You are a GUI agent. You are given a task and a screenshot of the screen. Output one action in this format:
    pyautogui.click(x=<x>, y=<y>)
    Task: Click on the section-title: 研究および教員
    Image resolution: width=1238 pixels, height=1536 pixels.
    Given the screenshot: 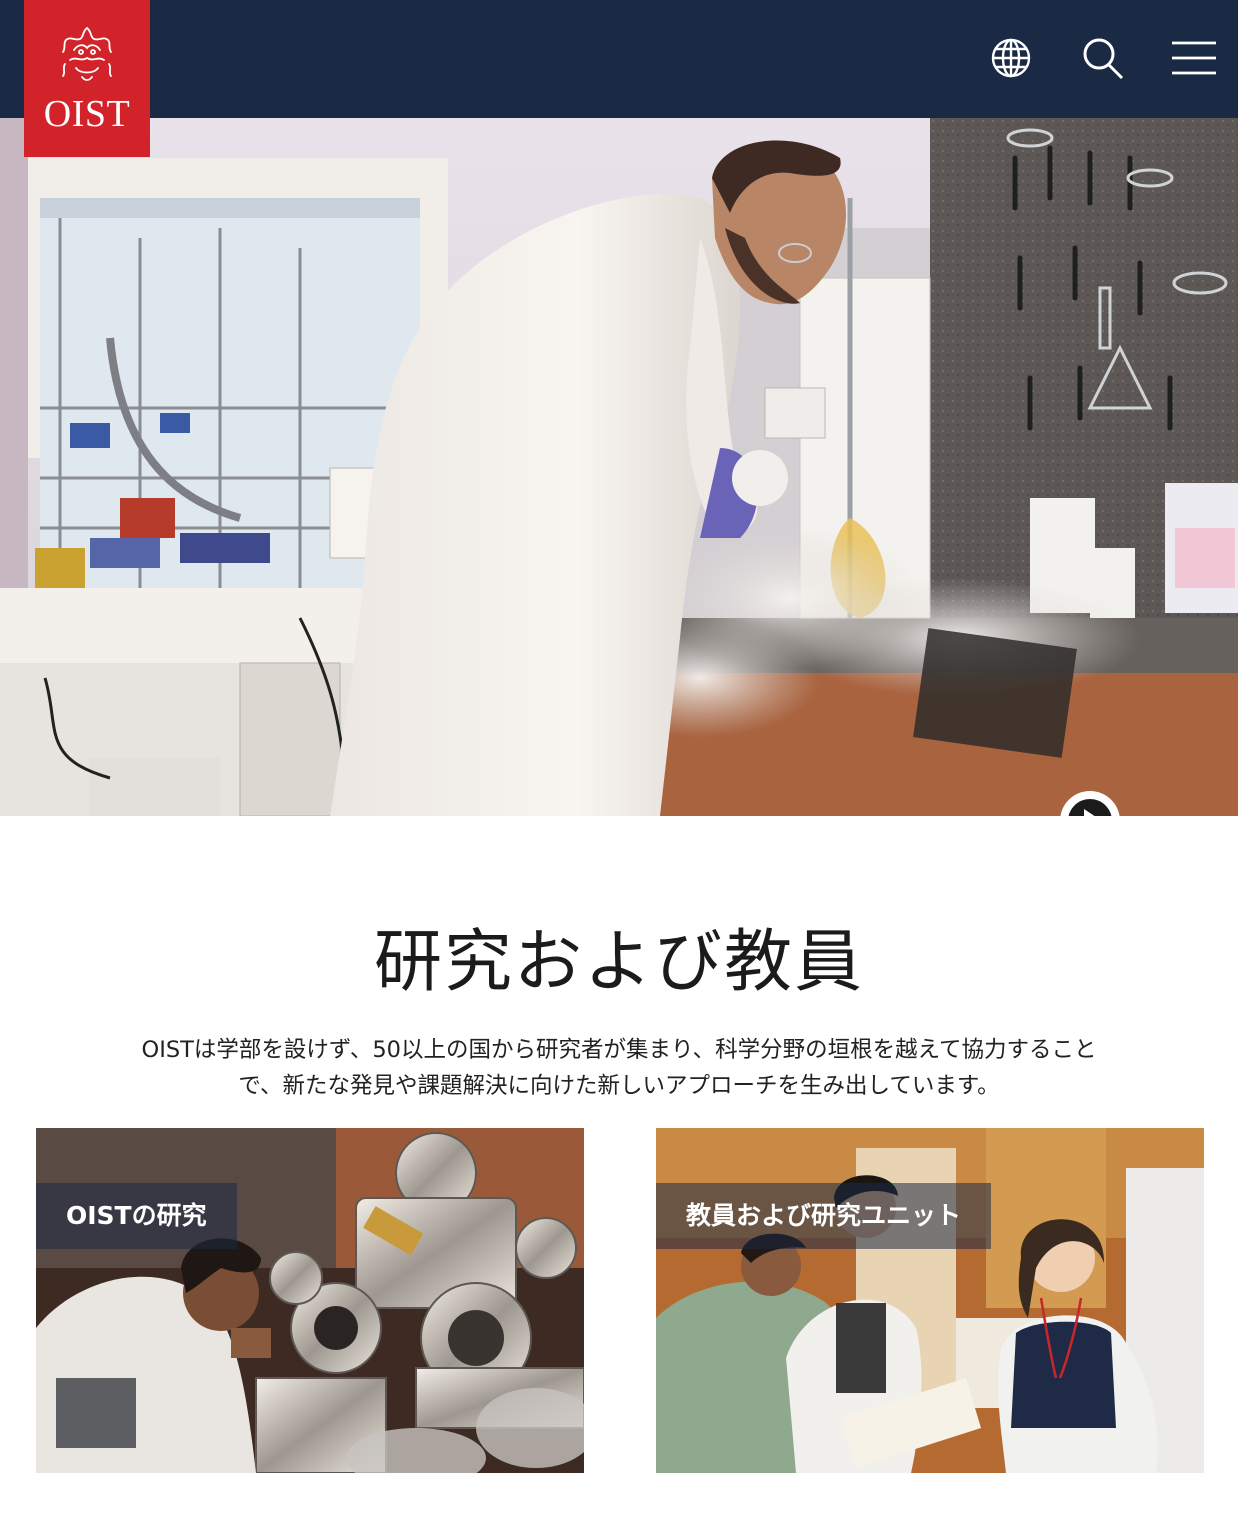 What is the action you would take?
    pyautogui.click(x=618, y=962)
    